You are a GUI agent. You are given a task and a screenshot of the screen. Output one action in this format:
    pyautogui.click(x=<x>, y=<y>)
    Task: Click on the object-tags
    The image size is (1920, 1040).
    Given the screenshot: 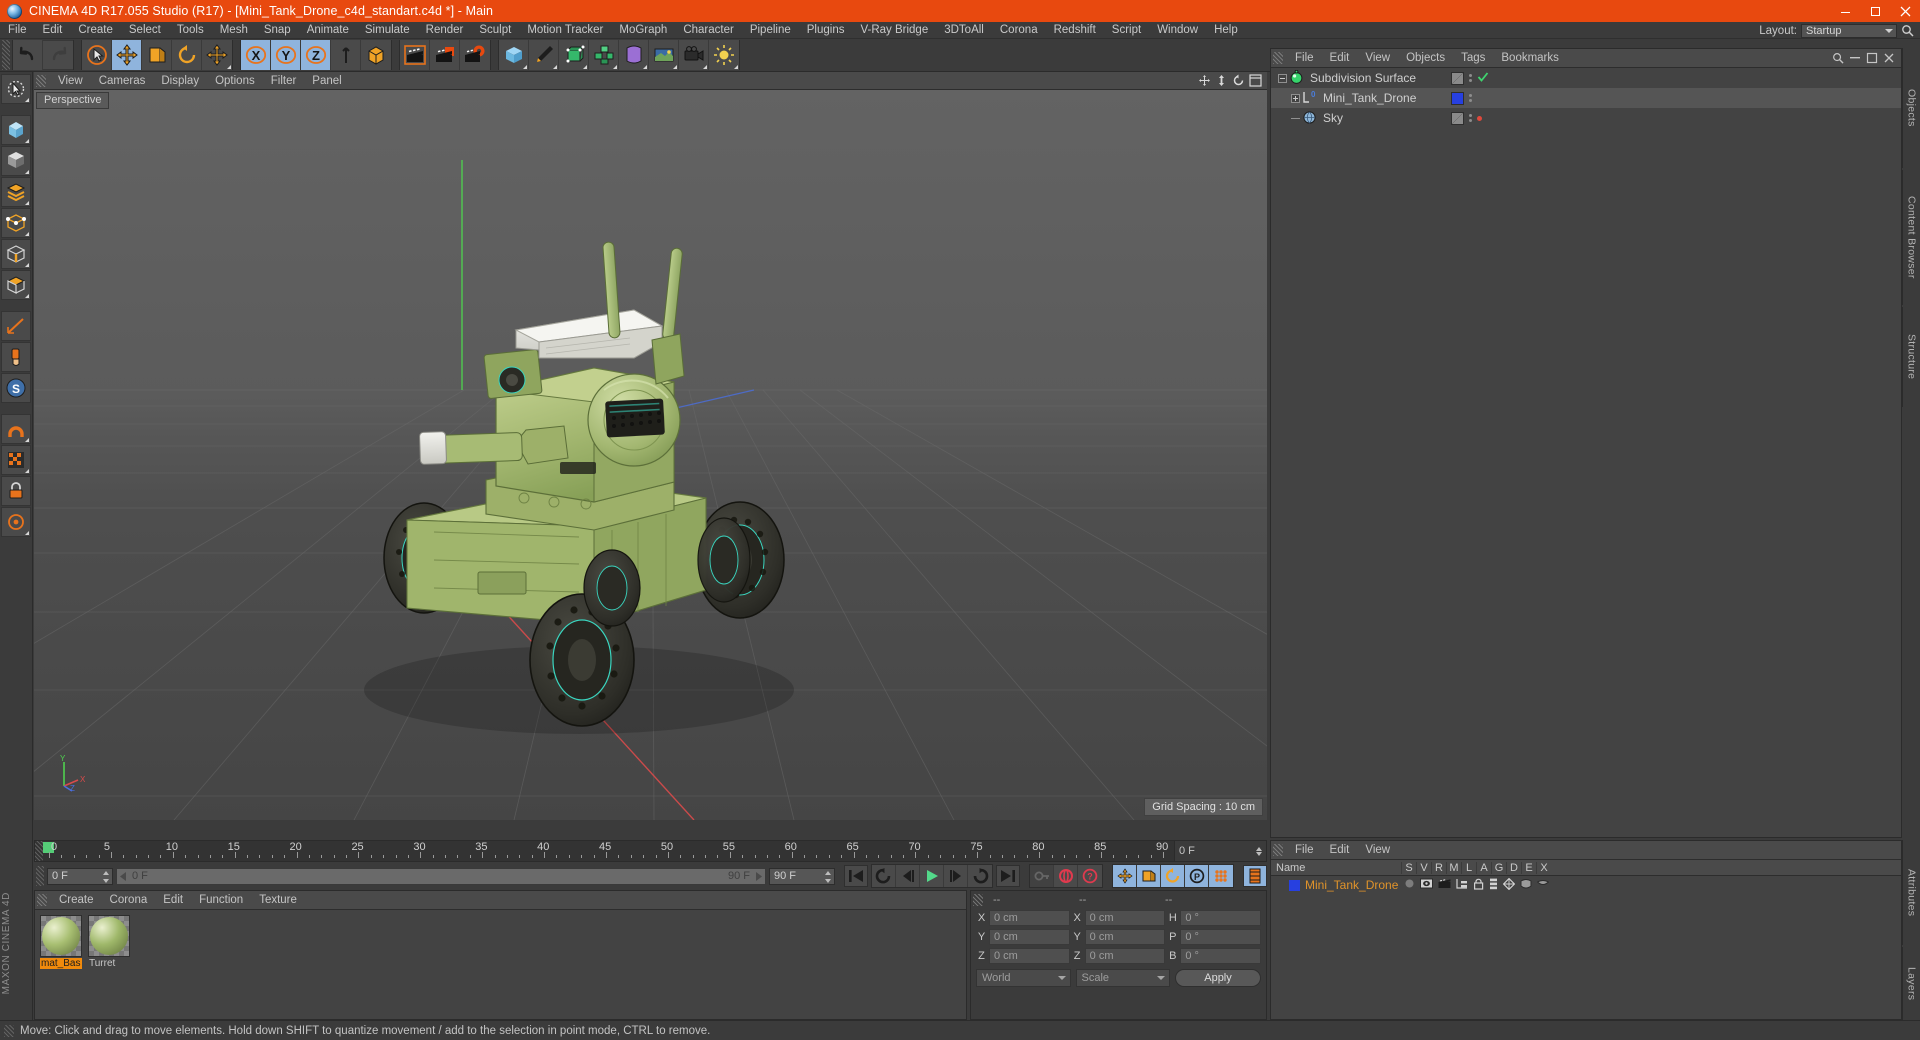 What is the action you would take?
    pyautogui.click(x=1461, y=98)
    